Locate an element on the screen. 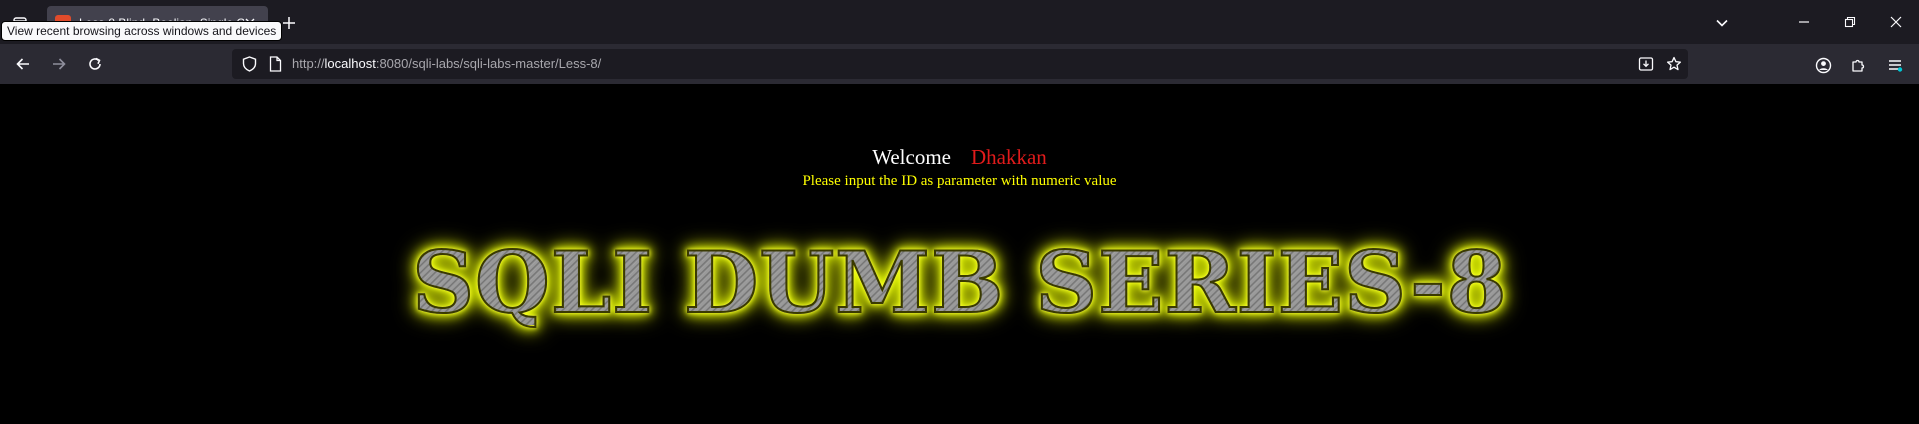 This screenshot has height=424, width=1919. star-icon is located at coordinates (1674, 64).